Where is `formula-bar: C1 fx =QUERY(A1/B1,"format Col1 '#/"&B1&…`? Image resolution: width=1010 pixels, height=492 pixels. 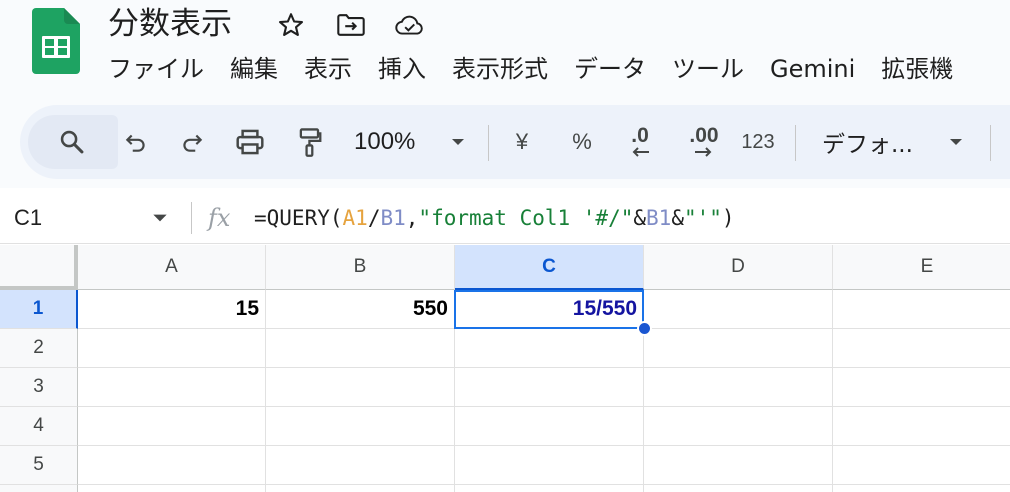
formula-bar: C1 fx =QUERY(A1/B1,"format Col1 '#/"&B1&… is located at coordinates (505, 218).